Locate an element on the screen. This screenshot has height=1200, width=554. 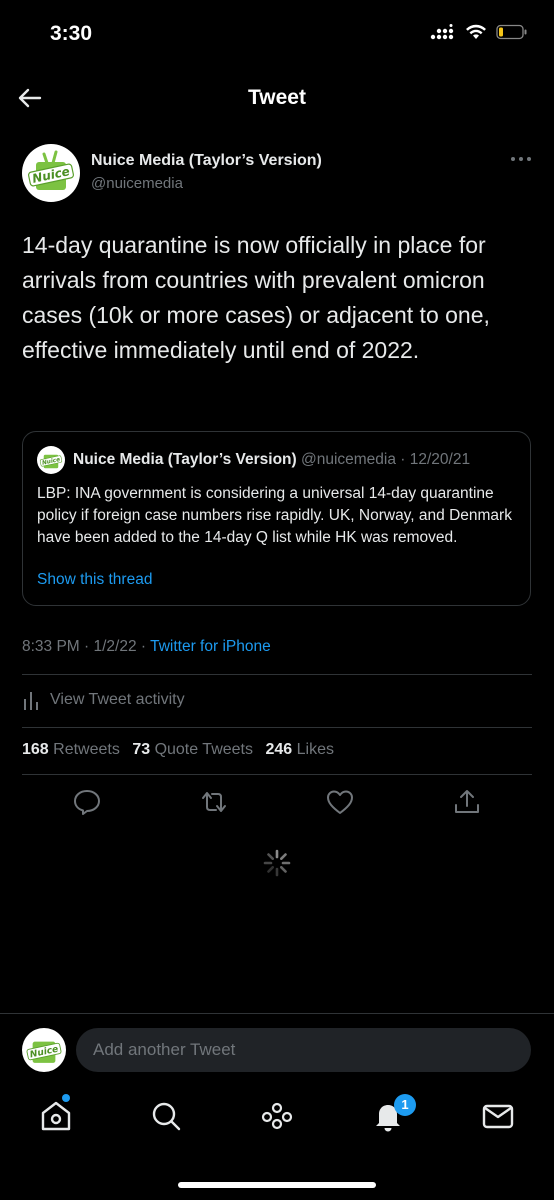
retweets-stat: 168 Retweets is located at coordinates (71, 749).